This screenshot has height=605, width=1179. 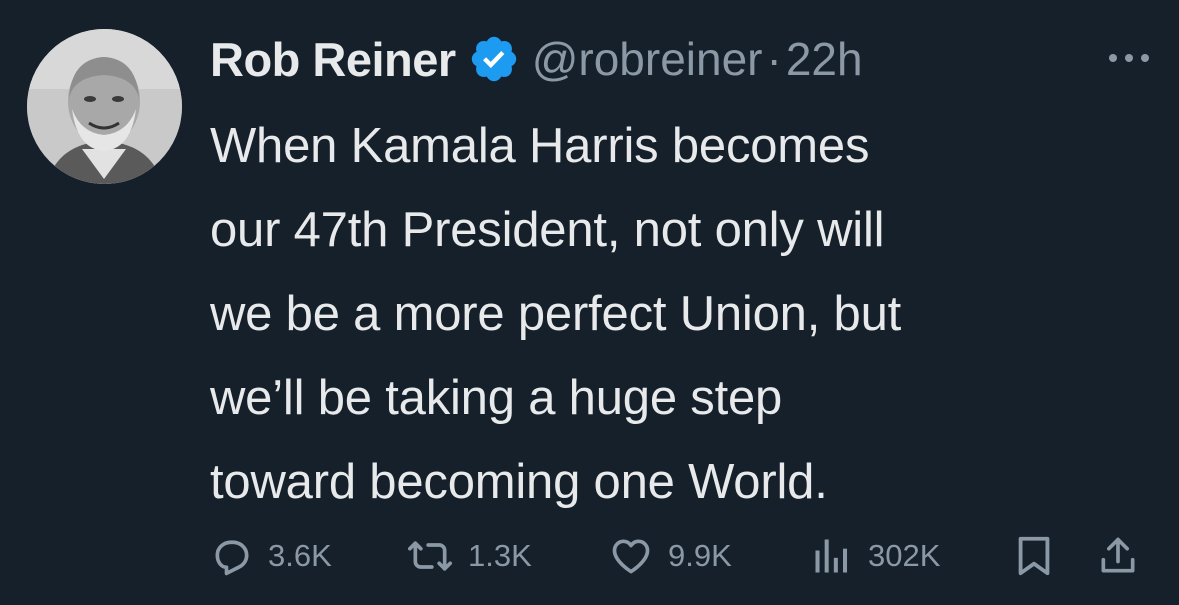 What do you see at coordinates (430, 556) in the screenshot?
I see `repost-icon` at bounding box center [430, 556].